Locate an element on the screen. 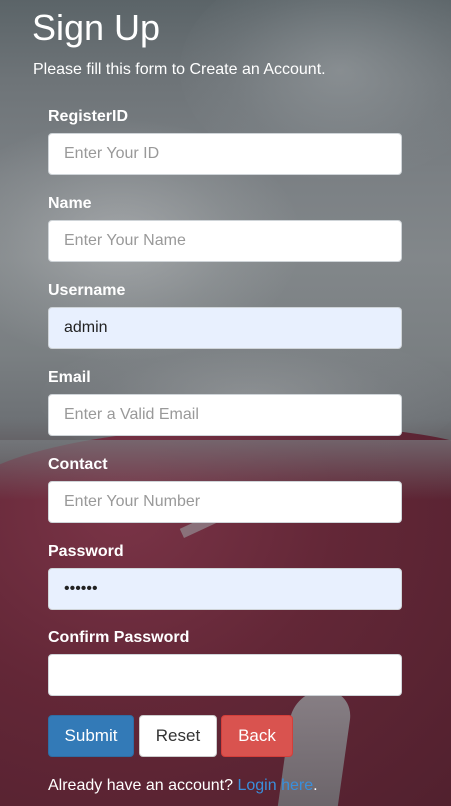 The height and width of the screenshot is (806, 451). password-label: Password is located at coordinates (86, 551).